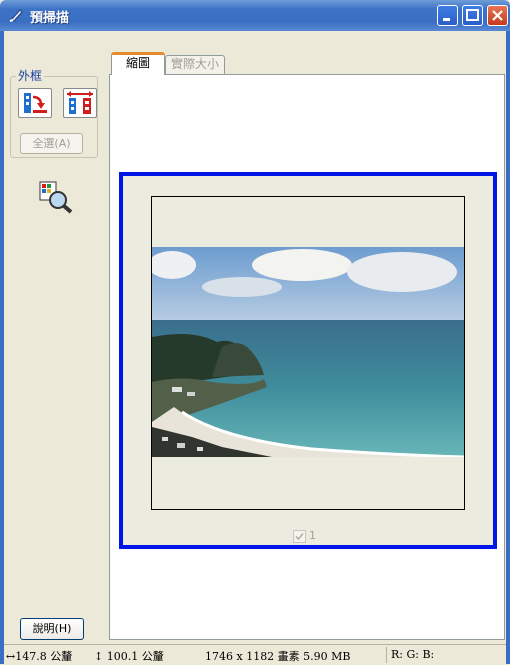 The width and height of the screenshot is (510, 665). I want to click on status-width: ↔147.8 公釐, so click(39, 656).